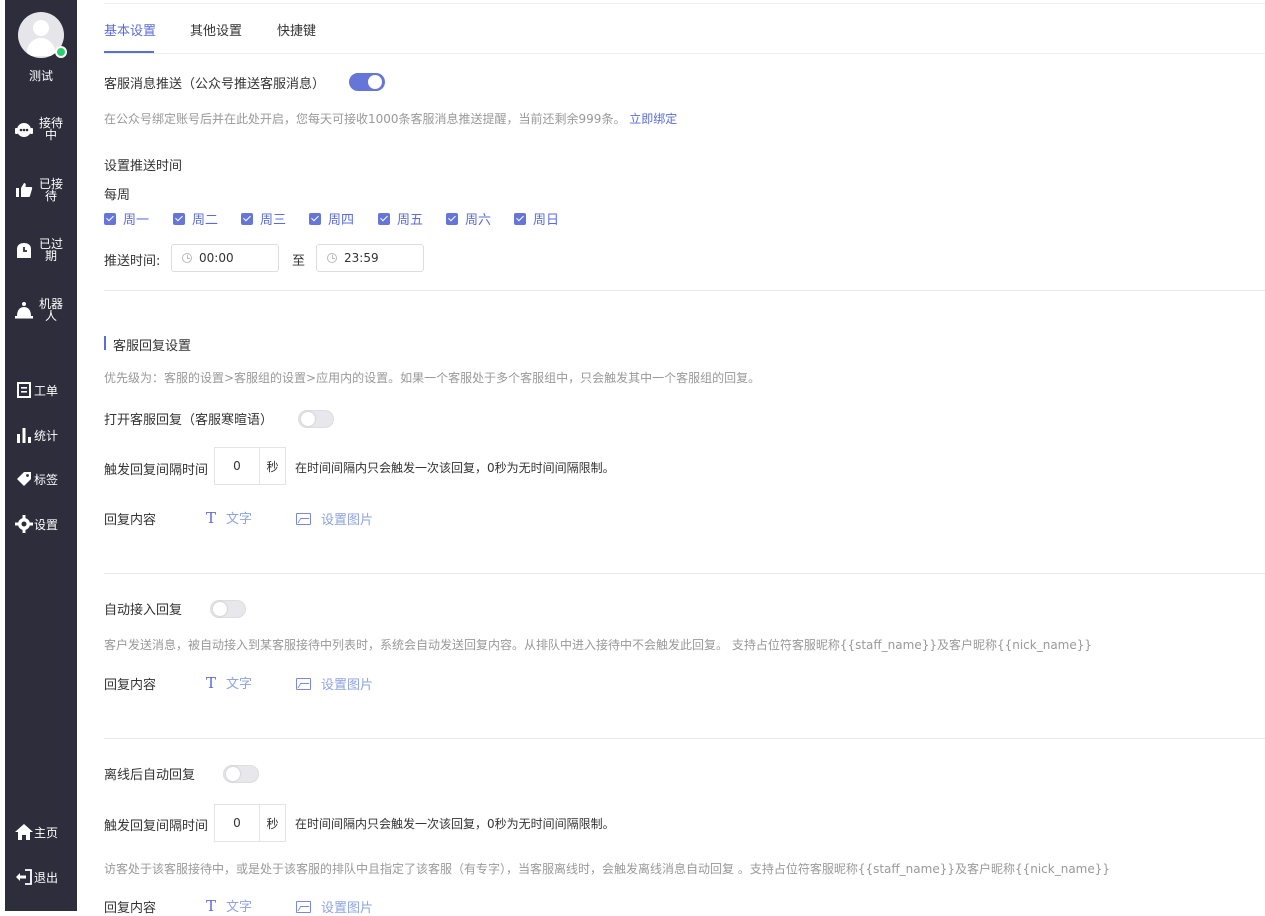 The image size is (1265, 916). I want to click on sidebar-item-label: 设置, so click(46, 524).